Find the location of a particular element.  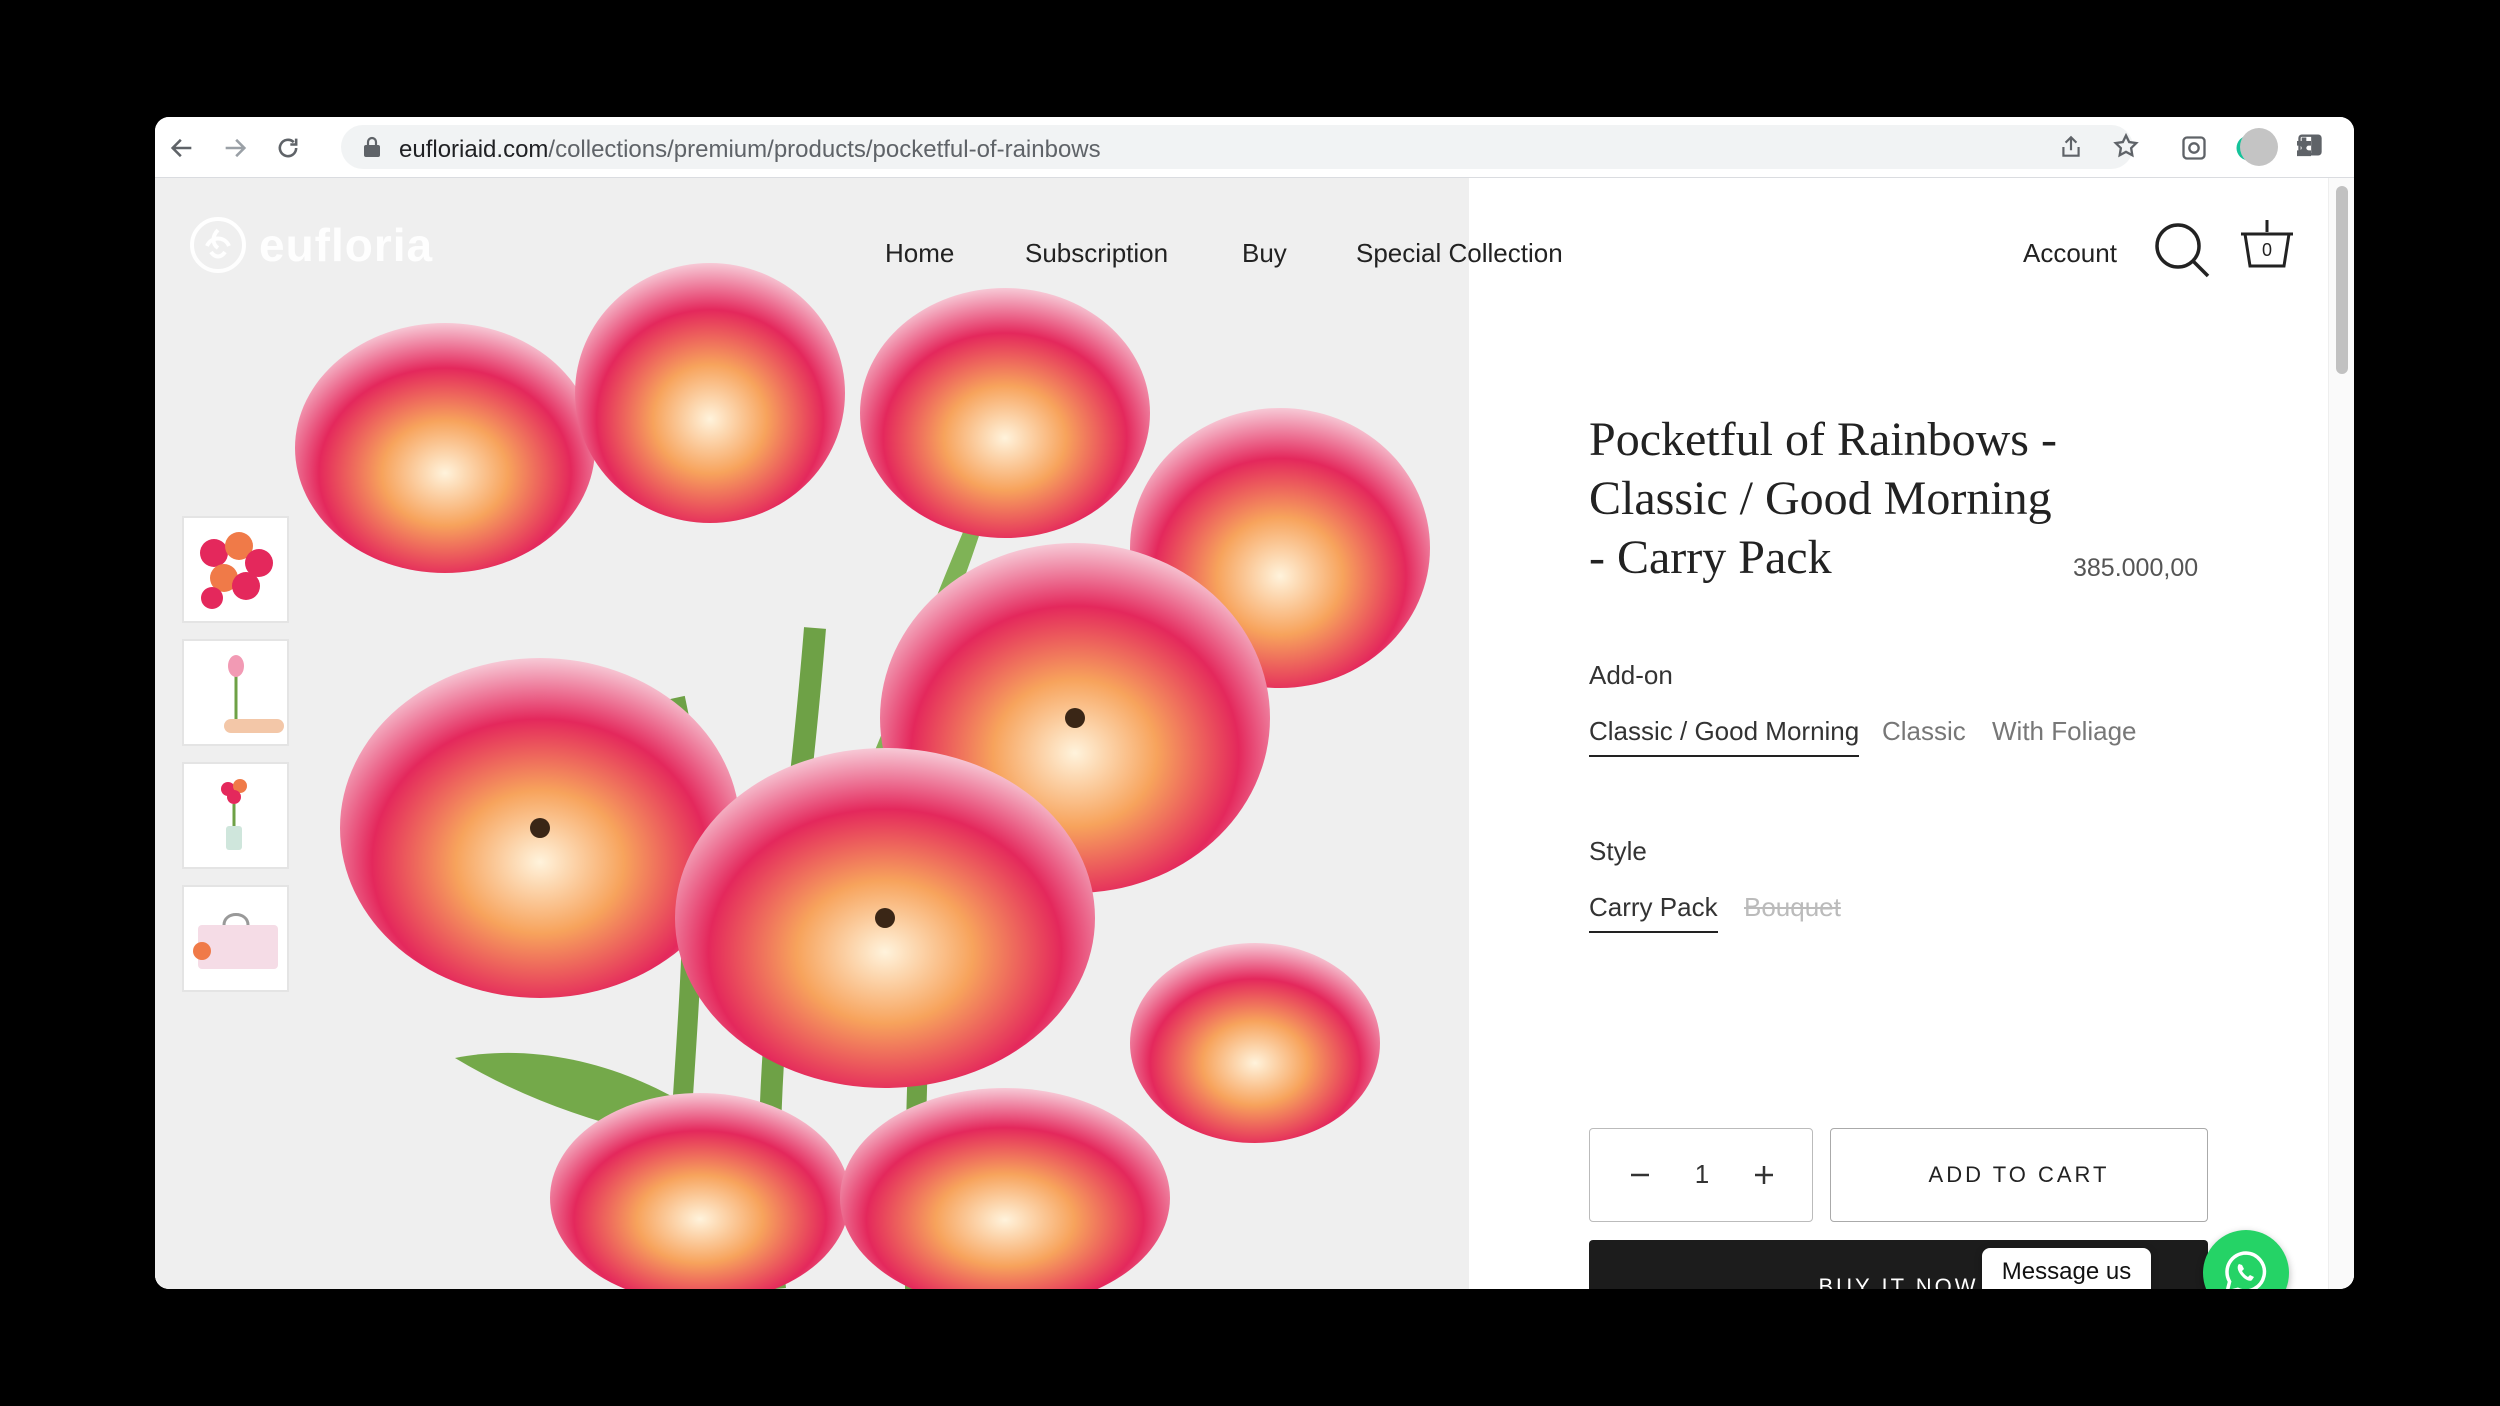

cart-count: 0 is located at coordinates (2266, 250).